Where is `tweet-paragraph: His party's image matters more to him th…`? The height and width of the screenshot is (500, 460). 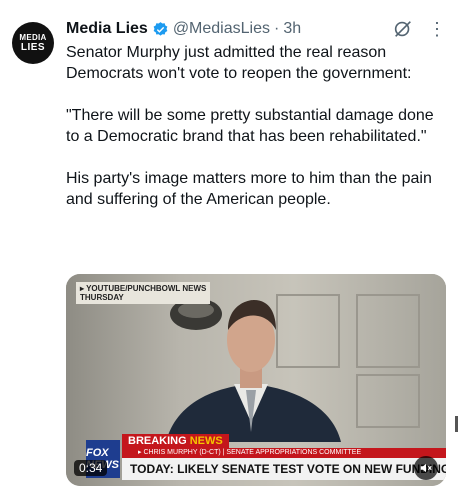
tweet-paragraph: His party's image matters more to him th… is located at coordinates (249, 189).